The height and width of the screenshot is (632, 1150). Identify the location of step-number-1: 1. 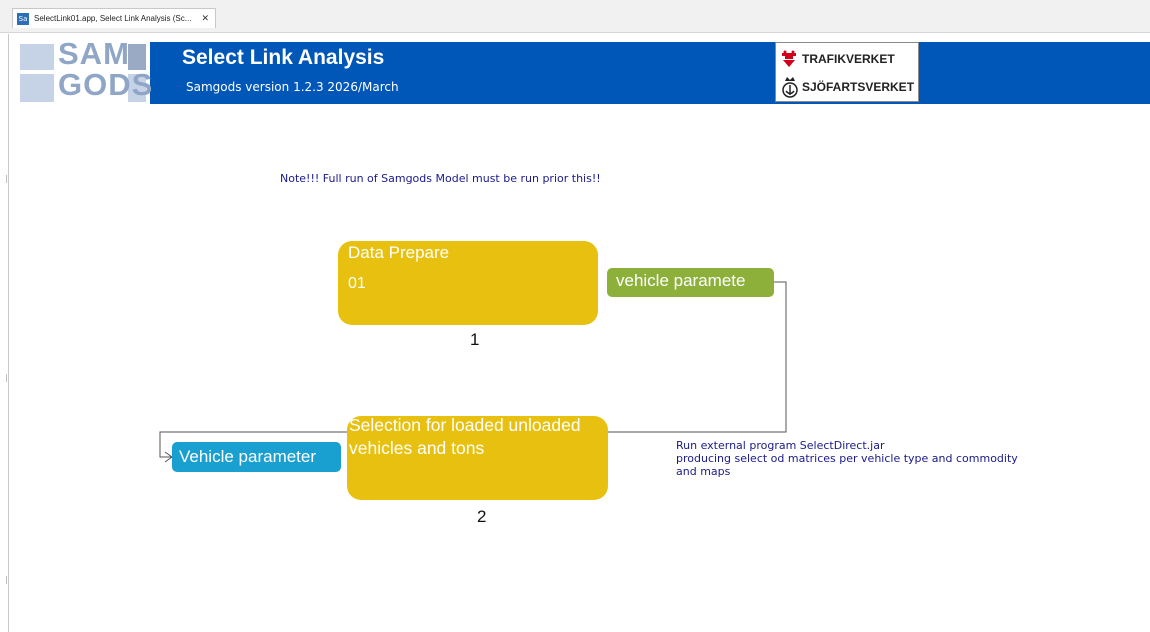
(475, 339).